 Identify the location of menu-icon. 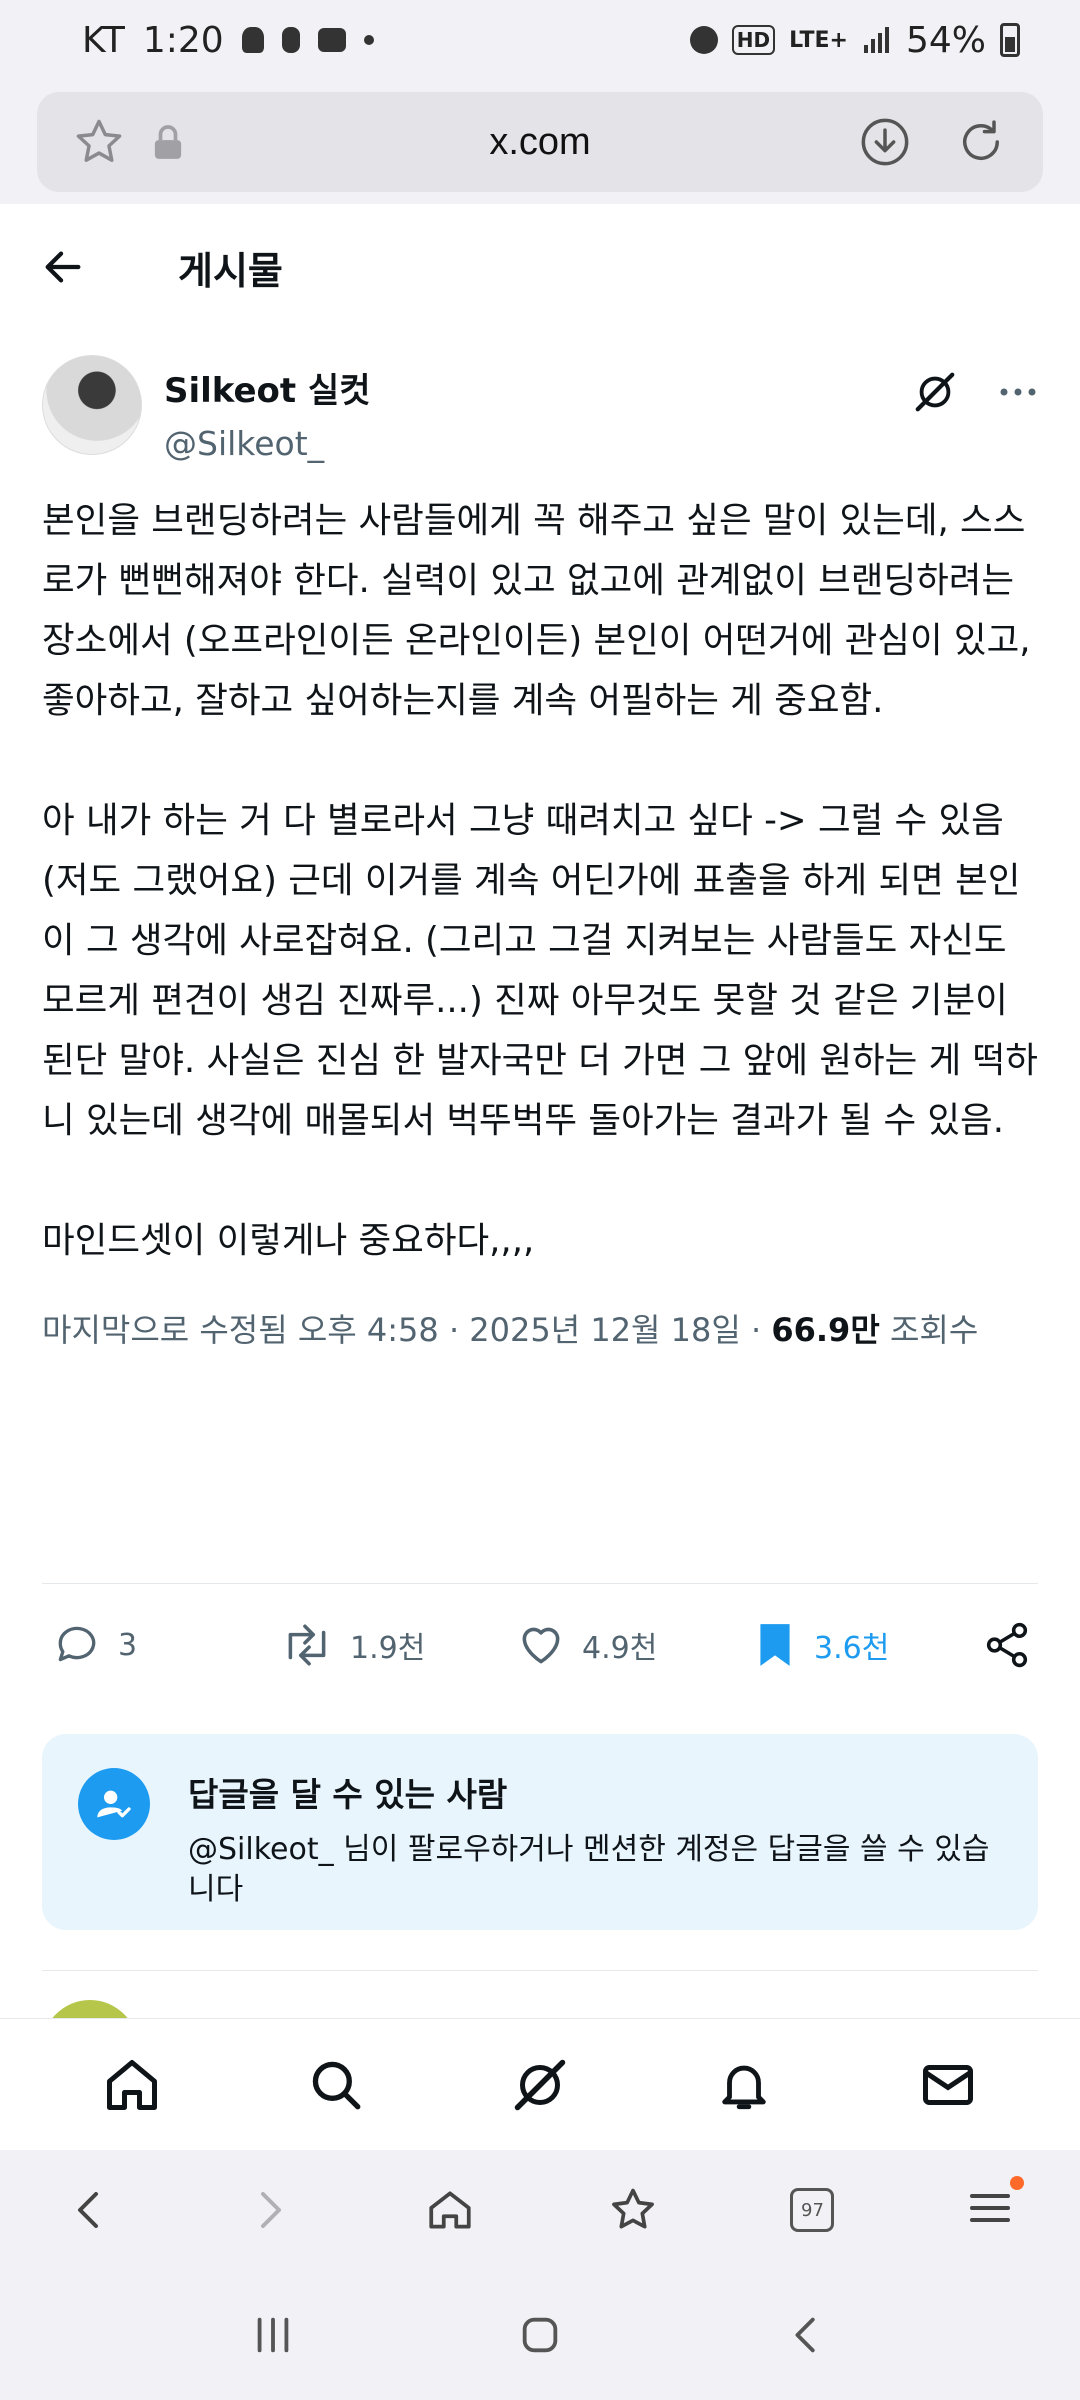
(990, 2208).